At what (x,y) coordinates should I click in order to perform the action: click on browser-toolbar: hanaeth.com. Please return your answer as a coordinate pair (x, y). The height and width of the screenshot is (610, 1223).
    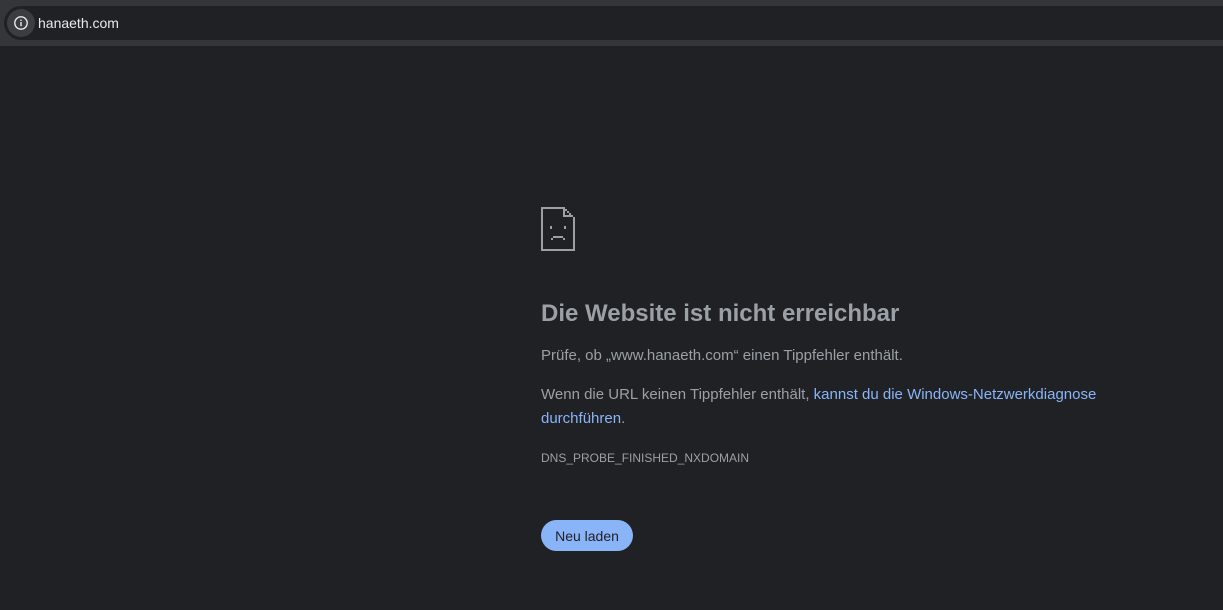
    Looking at the image, I should click on (611, 23).